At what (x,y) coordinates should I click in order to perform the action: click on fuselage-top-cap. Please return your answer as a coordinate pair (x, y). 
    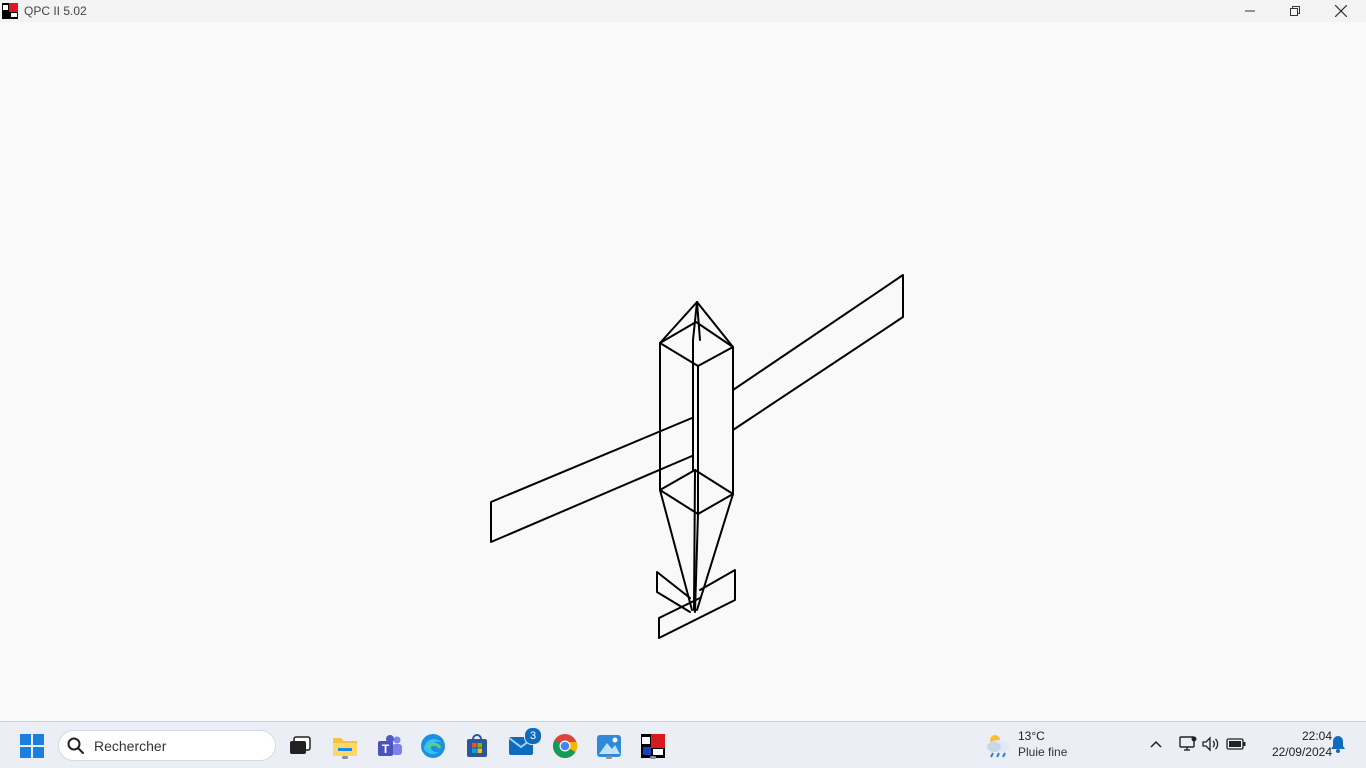
    Looking at the image, I should click on (696, 344).